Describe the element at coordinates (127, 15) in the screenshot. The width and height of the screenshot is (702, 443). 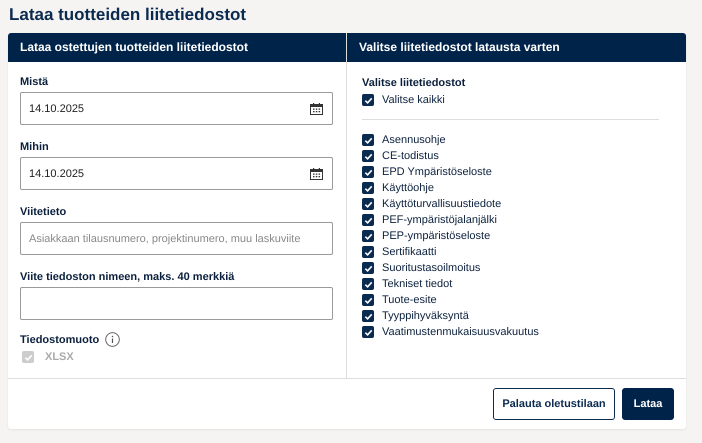
I see `page-title: Lataa tuotteiden liitetiedostot` at that location.